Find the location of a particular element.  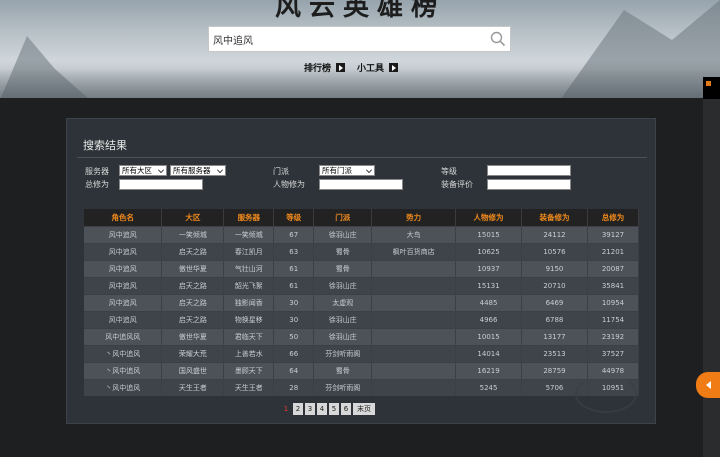

column-header: 等级 is located at coordinates (294, 217).